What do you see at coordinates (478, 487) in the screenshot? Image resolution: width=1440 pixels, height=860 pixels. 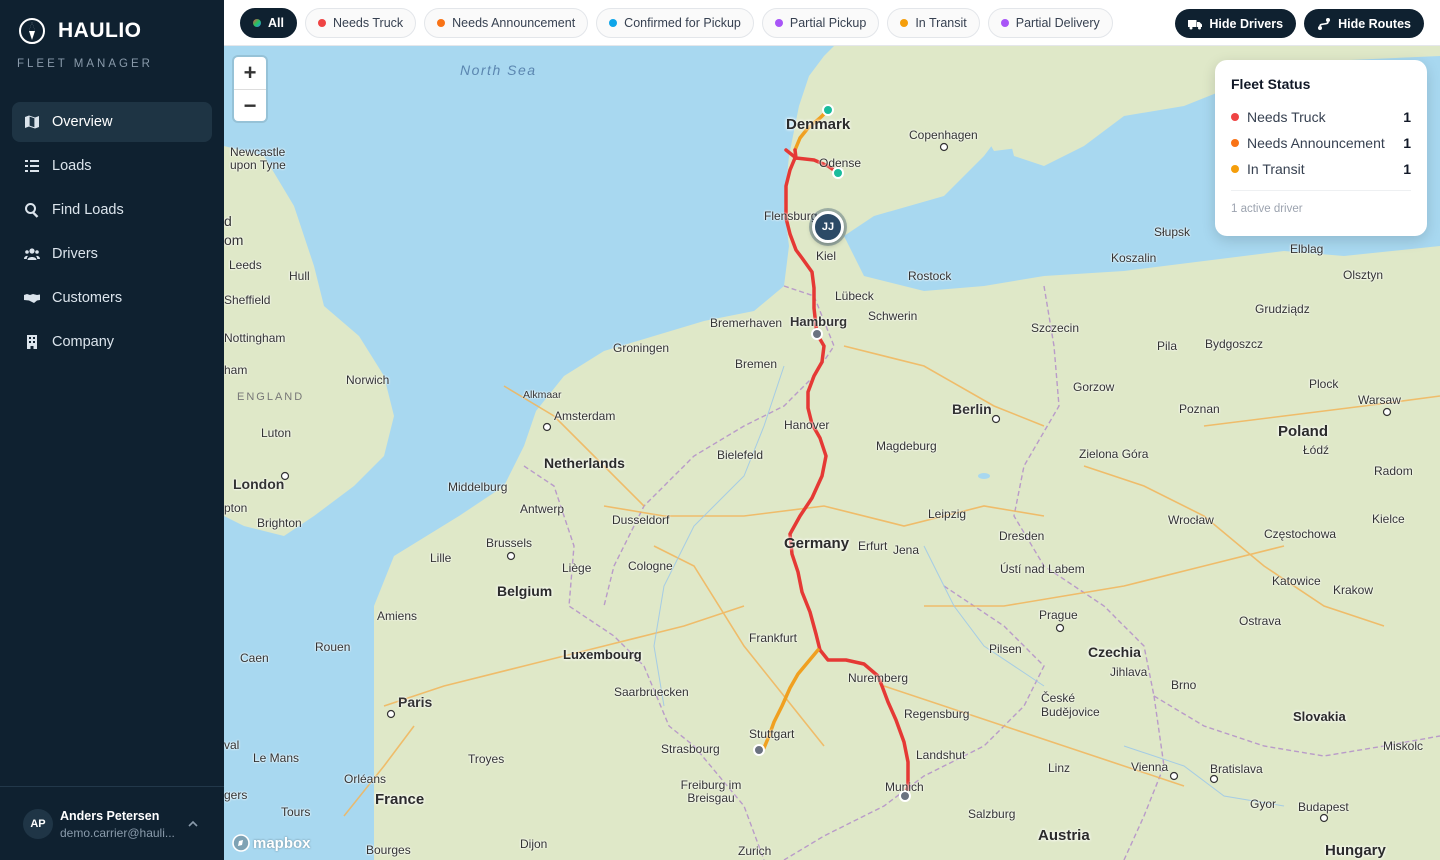 I see `city-label: Middelburg` at bounding box center [478, 487].